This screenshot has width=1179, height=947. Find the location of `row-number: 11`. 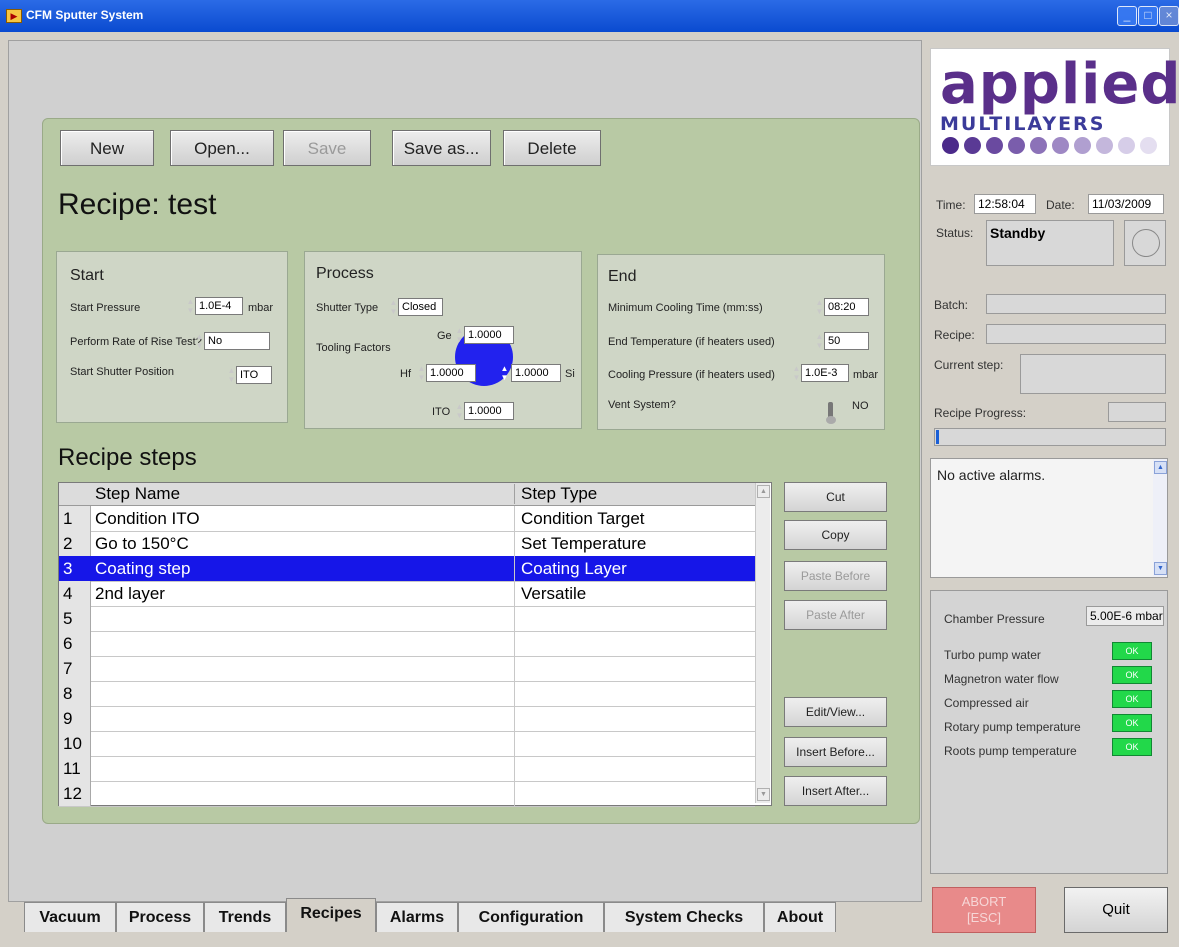

row-number: 11 is located at coordinates (75, 768).